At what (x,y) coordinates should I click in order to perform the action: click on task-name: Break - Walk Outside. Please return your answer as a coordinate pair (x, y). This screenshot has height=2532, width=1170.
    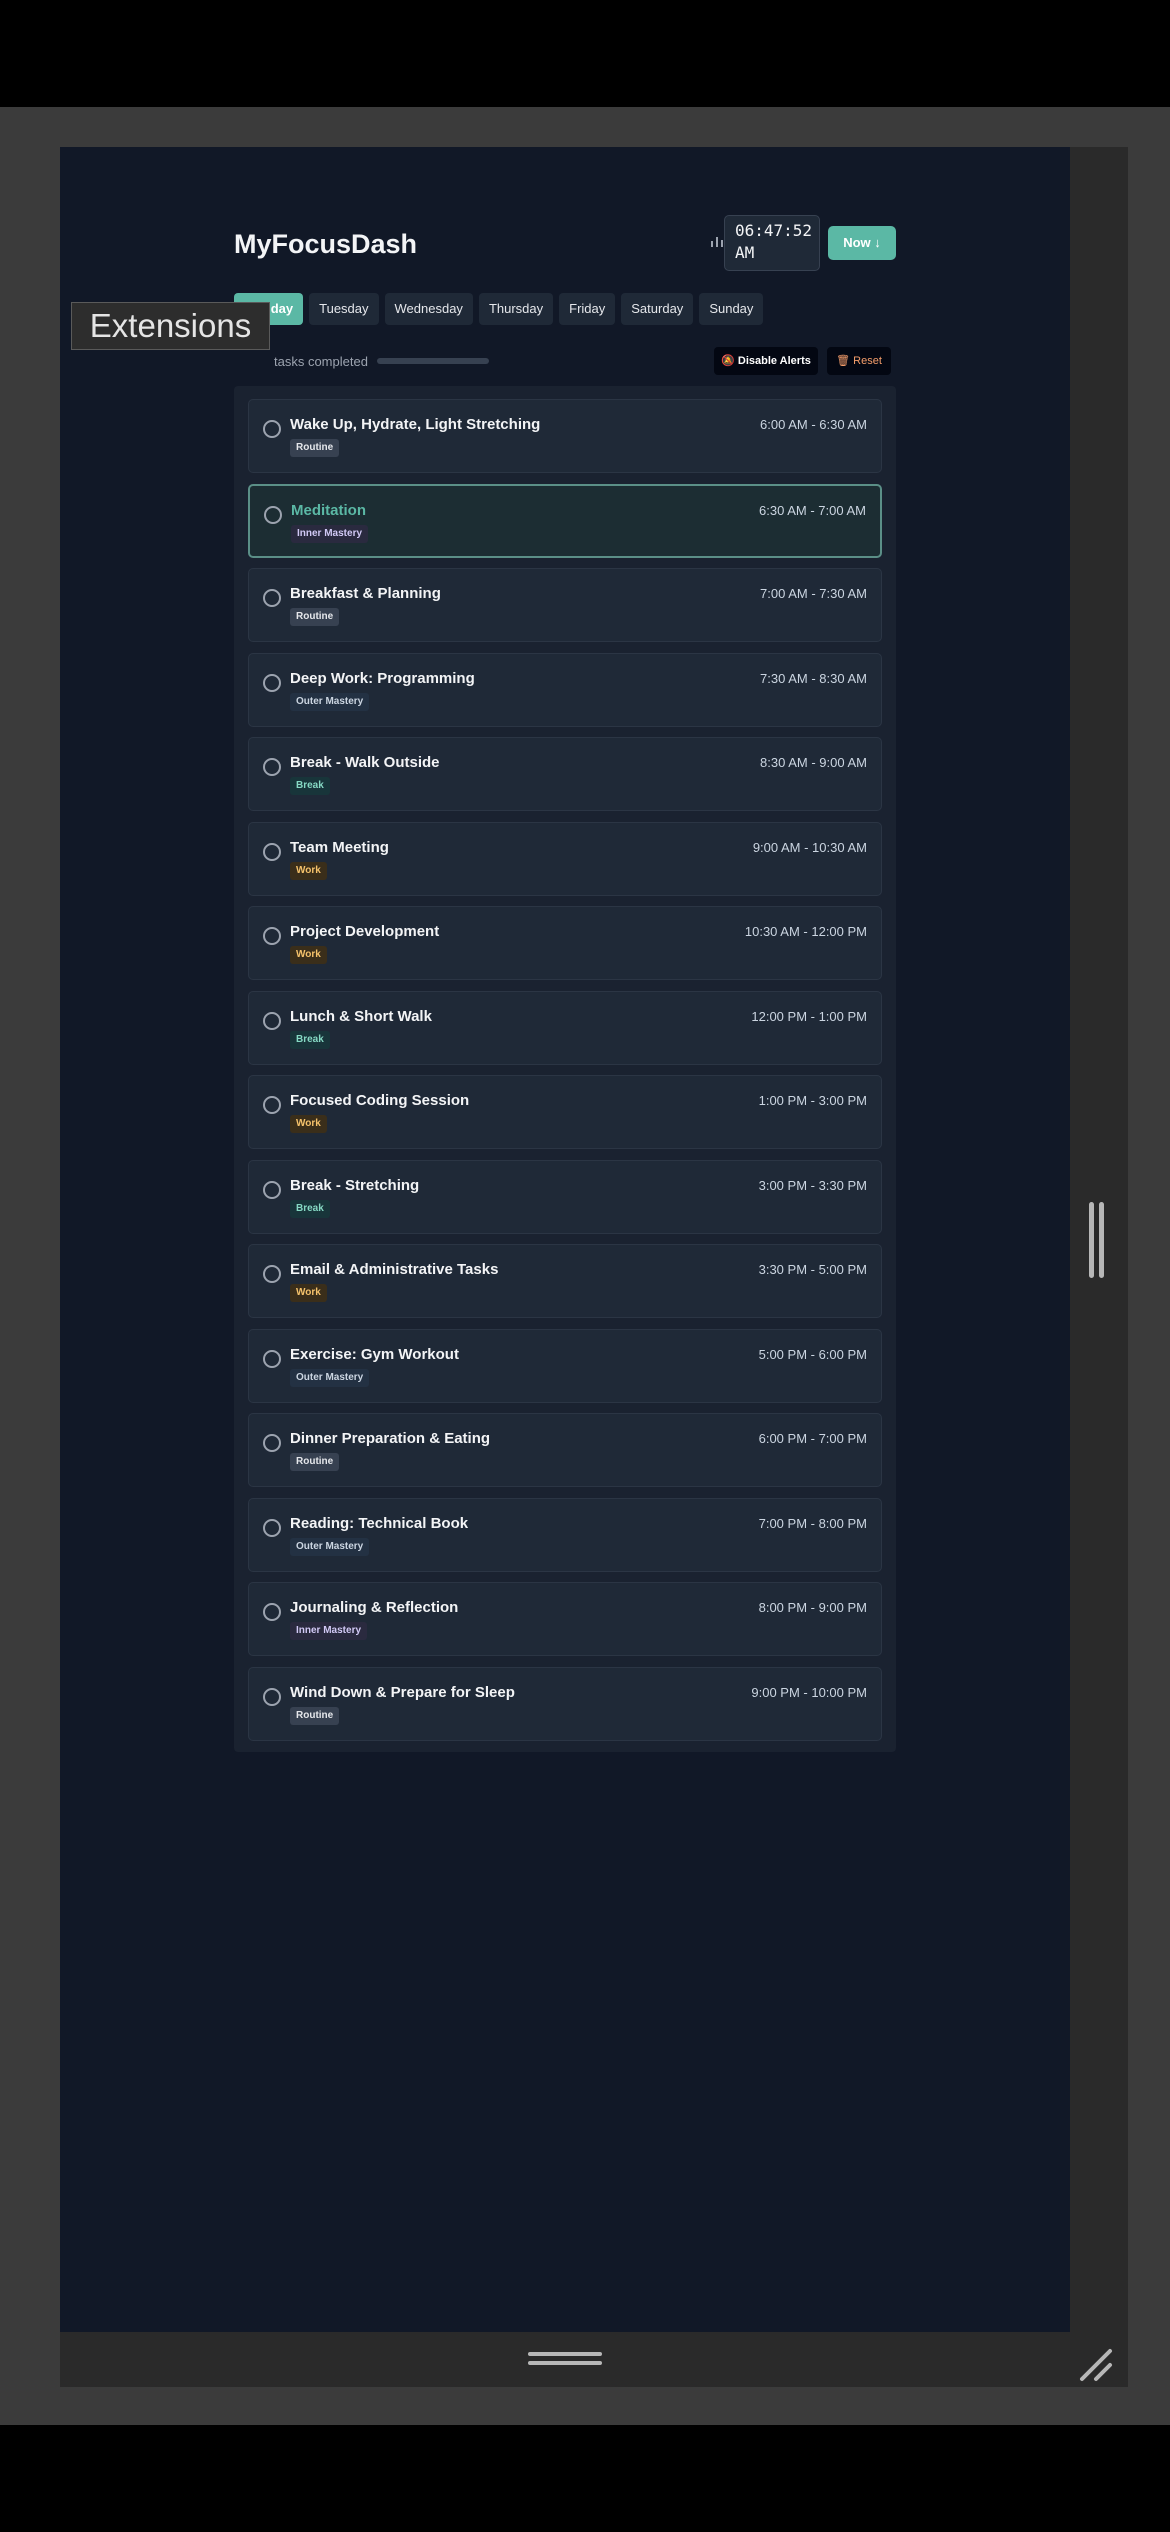
    Looking at the image, I should click on (365, 762).